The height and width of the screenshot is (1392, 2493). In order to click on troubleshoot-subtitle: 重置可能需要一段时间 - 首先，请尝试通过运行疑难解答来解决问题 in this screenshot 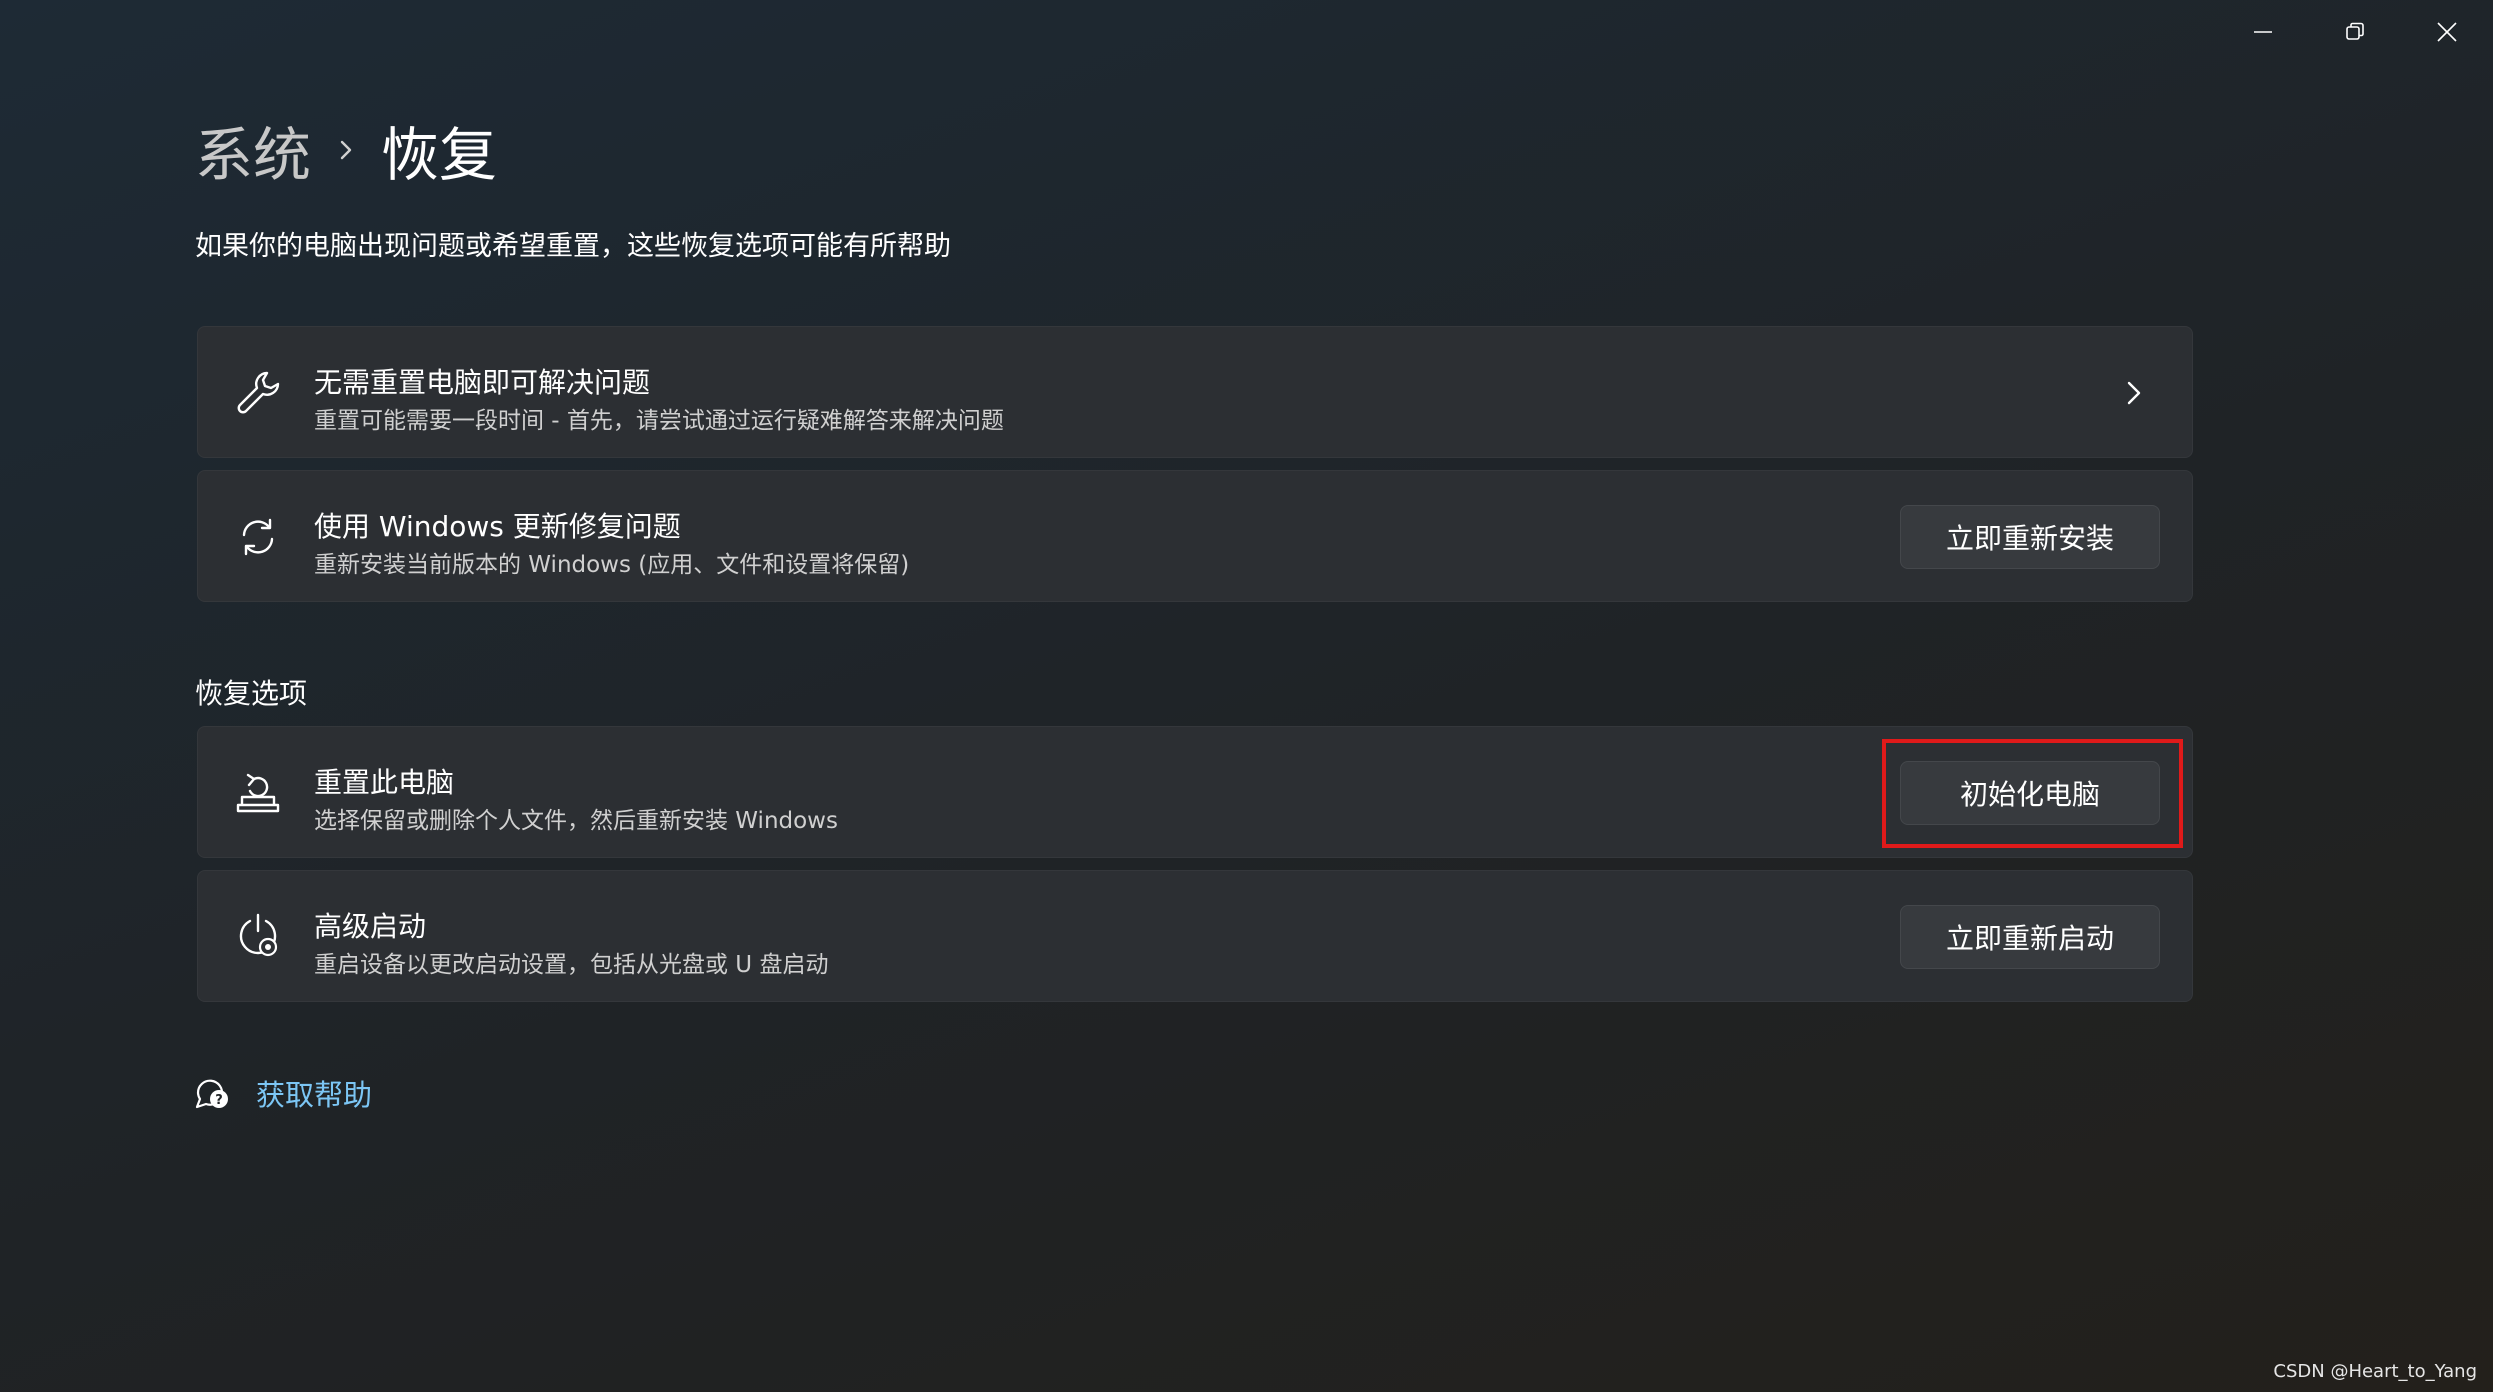, I will do `click(659, 421)`.